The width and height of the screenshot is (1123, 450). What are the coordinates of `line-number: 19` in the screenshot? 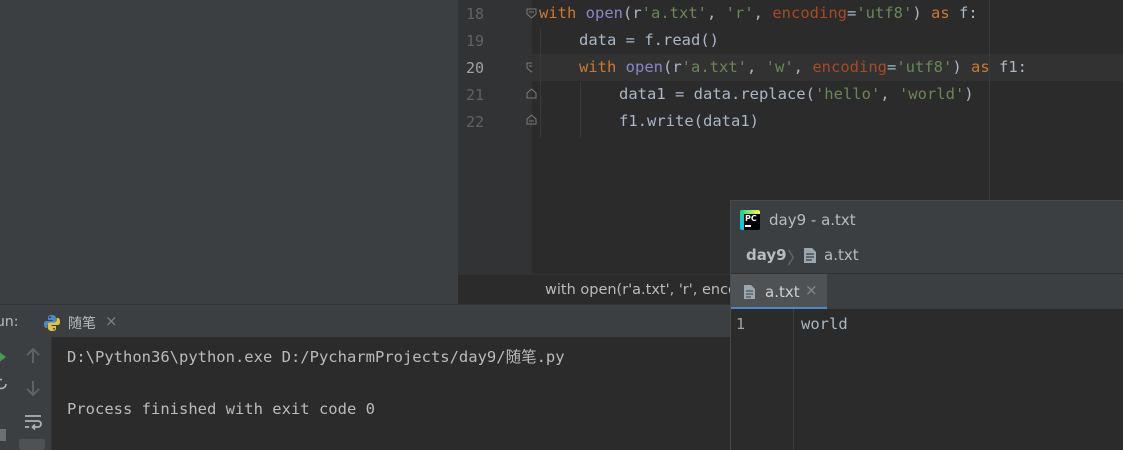 It's located at (474, 41).